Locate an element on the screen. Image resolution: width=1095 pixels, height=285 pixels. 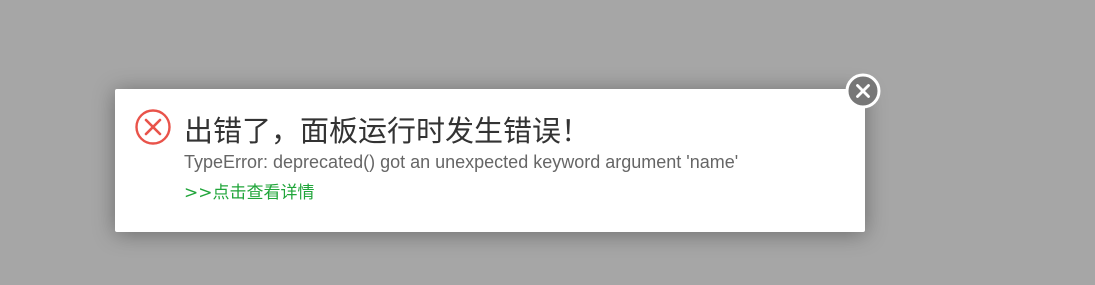
view-details-link: >>点击查看详情 is located at coordinates (249, 193).